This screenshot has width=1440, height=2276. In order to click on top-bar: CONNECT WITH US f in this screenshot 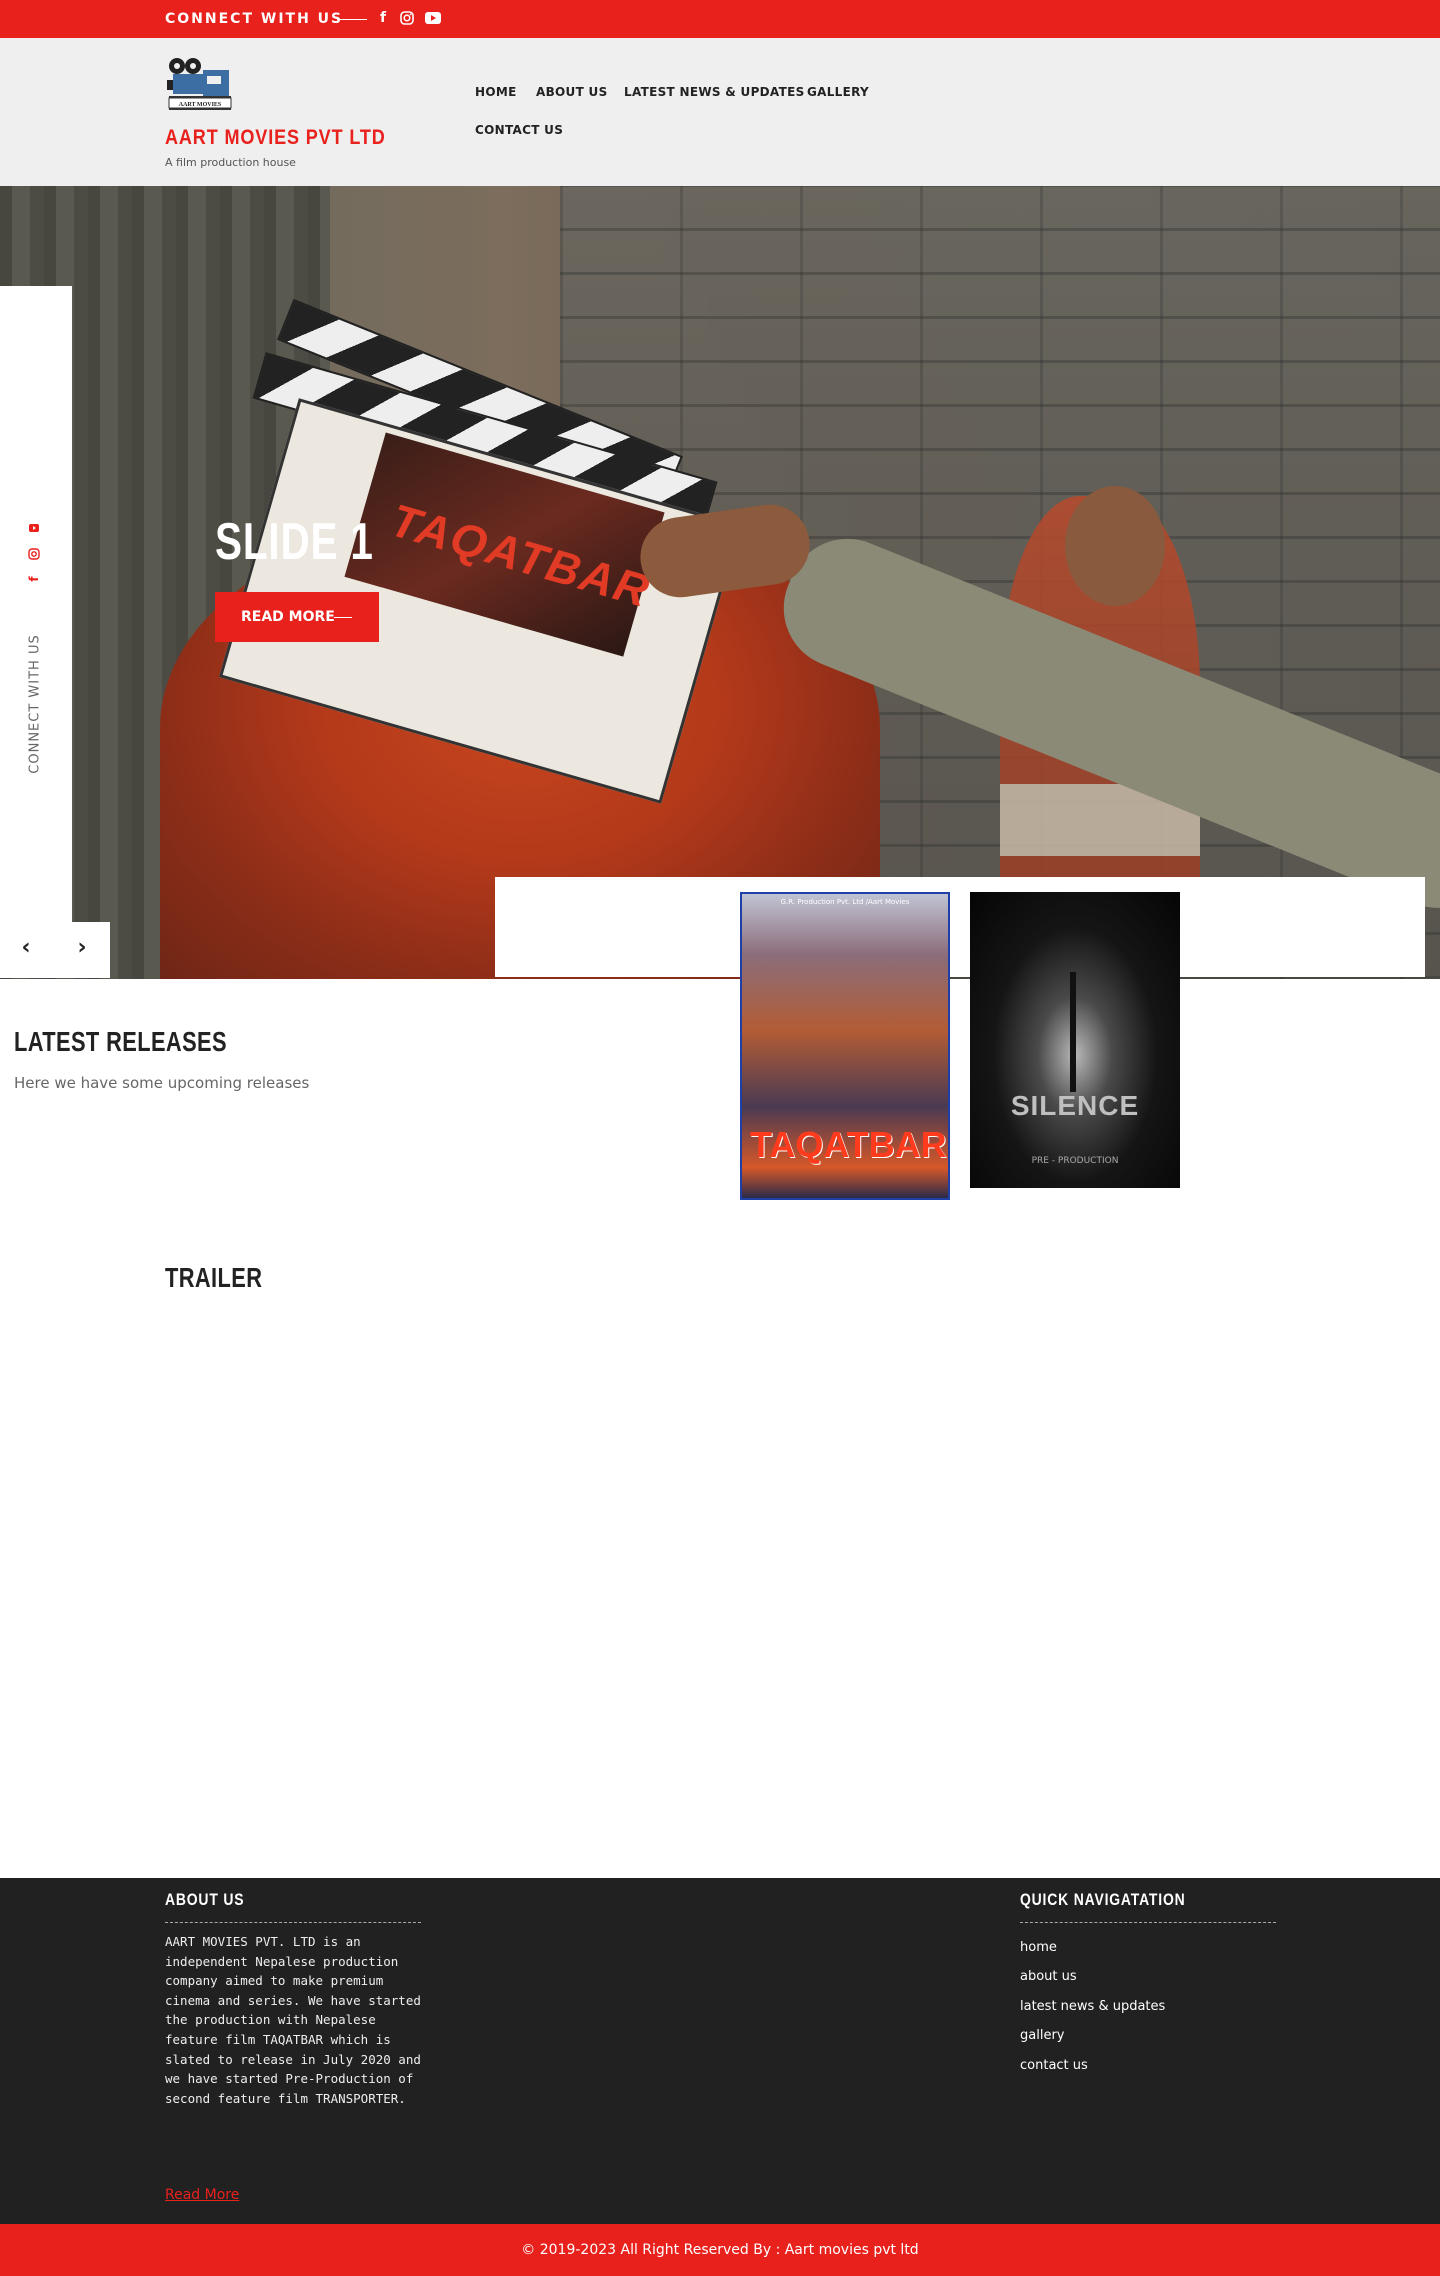, I will do `click(720, 19)`.